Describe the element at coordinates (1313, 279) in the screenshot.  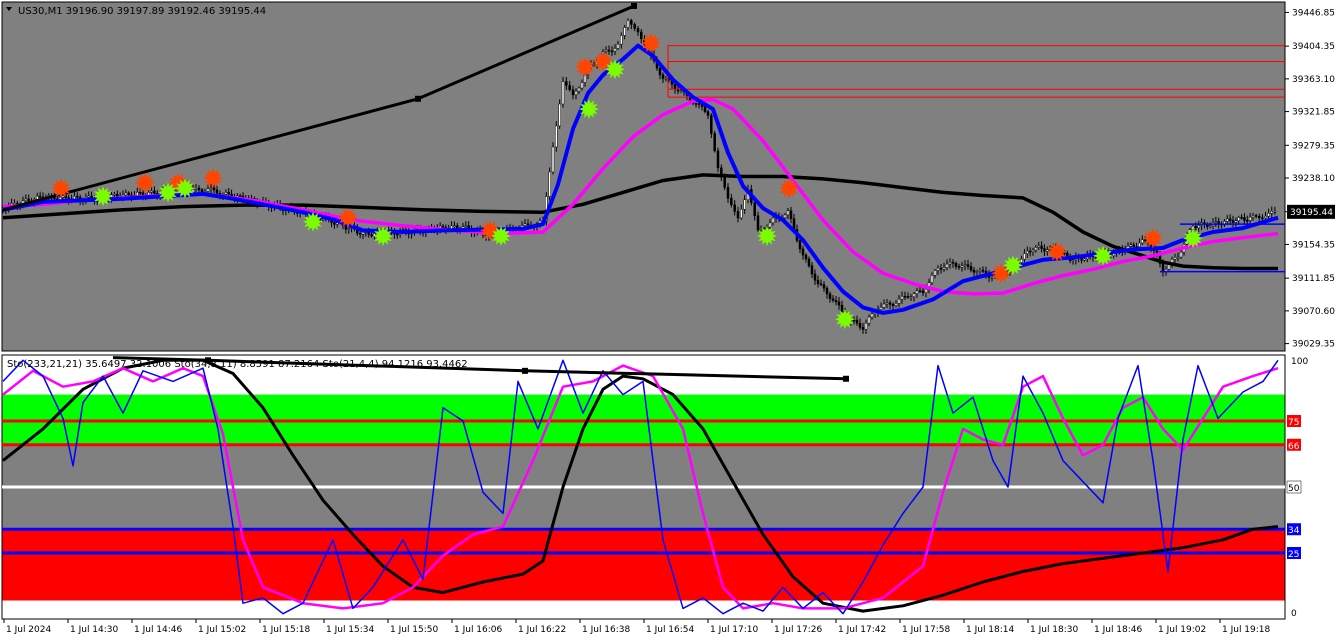
I see `price-tick-label: 39111.85` at that location.